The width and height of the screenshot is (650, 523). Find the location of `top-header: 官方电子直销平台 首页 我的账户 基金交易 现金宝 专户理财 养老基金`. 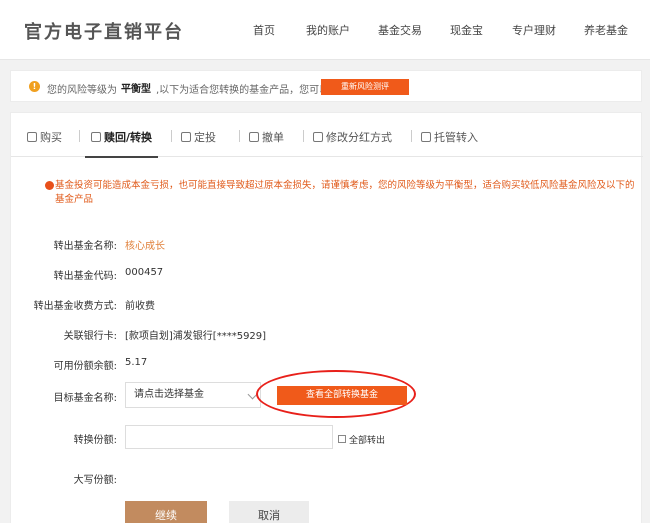

top-header: 官方电子直销平台 首页 我的账户 基金交易 现金宝 专户理财 养老基金 is located at coordinates (325, 30).